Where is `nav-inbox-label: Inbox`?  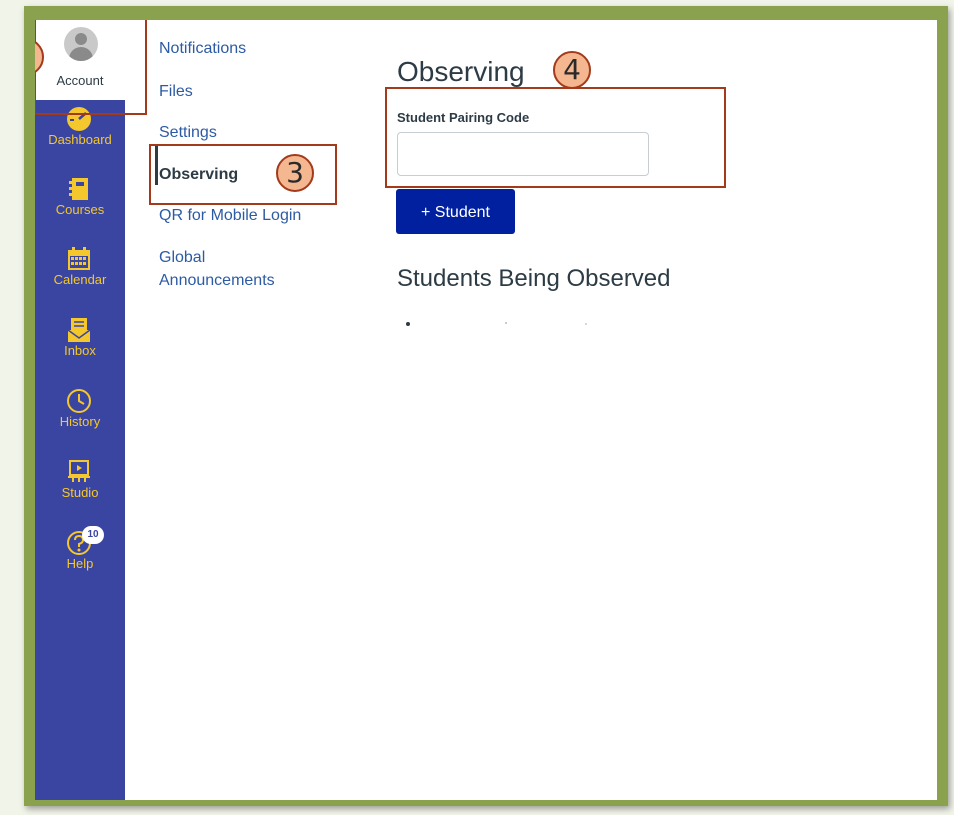
nav-inbox-label: Inbox is located at coordinates (80, 350).